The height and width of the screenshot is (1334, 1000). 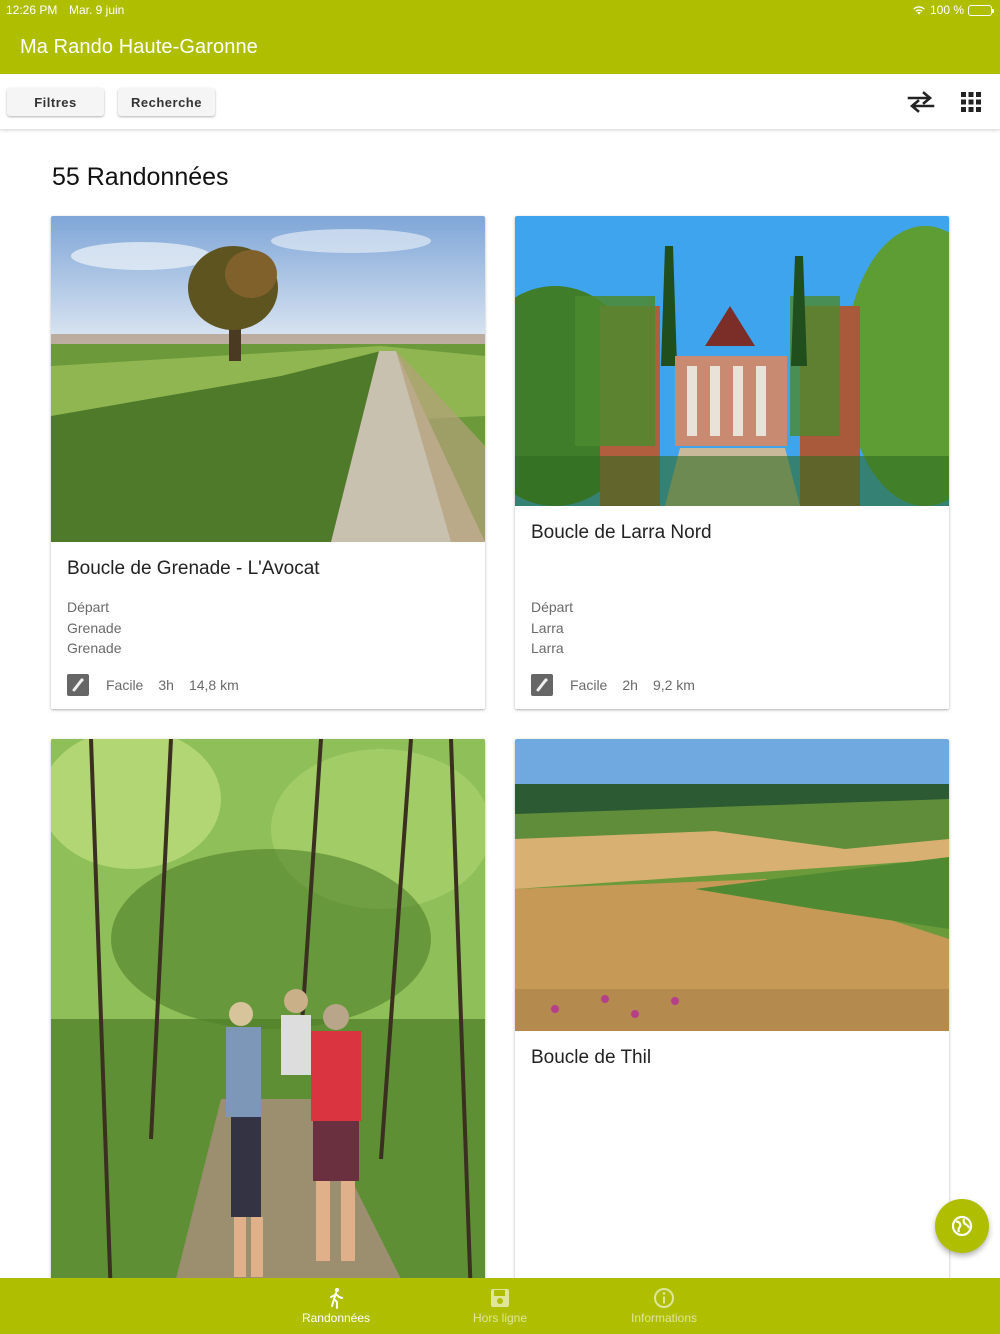 What do you see at coordinates (500, 10) in the screenshot?
I see `status-bar: 12:26 PM Mar. 9 juin 100 %` at bounding box center [500, 10].